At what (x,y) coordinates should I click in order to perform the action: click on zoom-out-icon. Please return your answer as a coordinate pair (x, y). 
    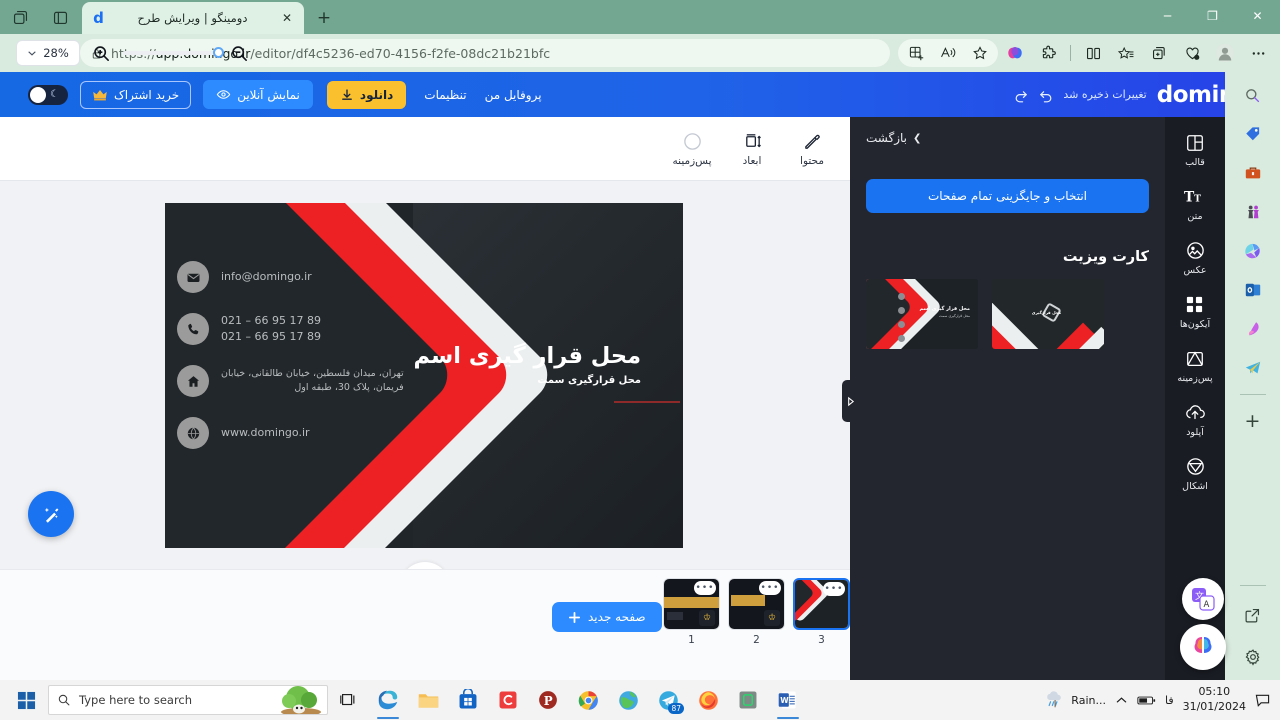
    Looking at the image, I should click on (239, 53).